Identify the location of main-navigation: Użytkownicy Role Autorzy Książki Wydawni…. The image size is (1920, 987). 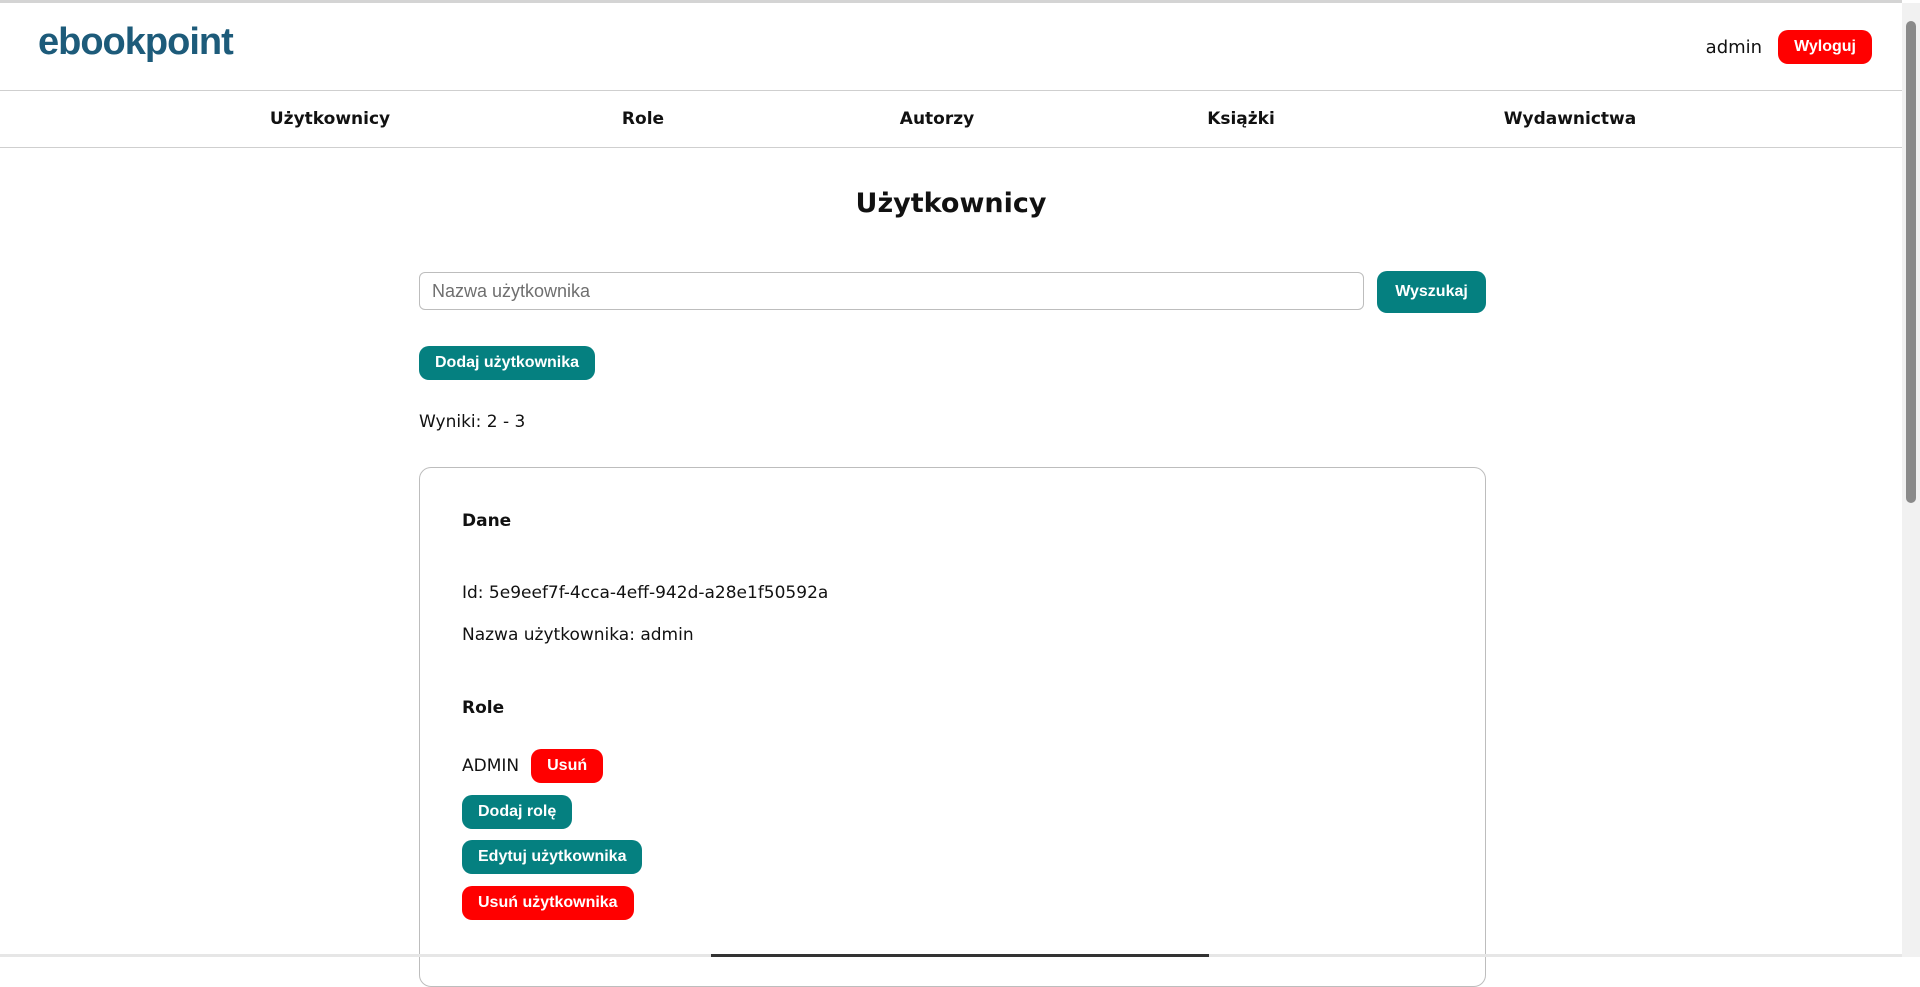
(951, 119).